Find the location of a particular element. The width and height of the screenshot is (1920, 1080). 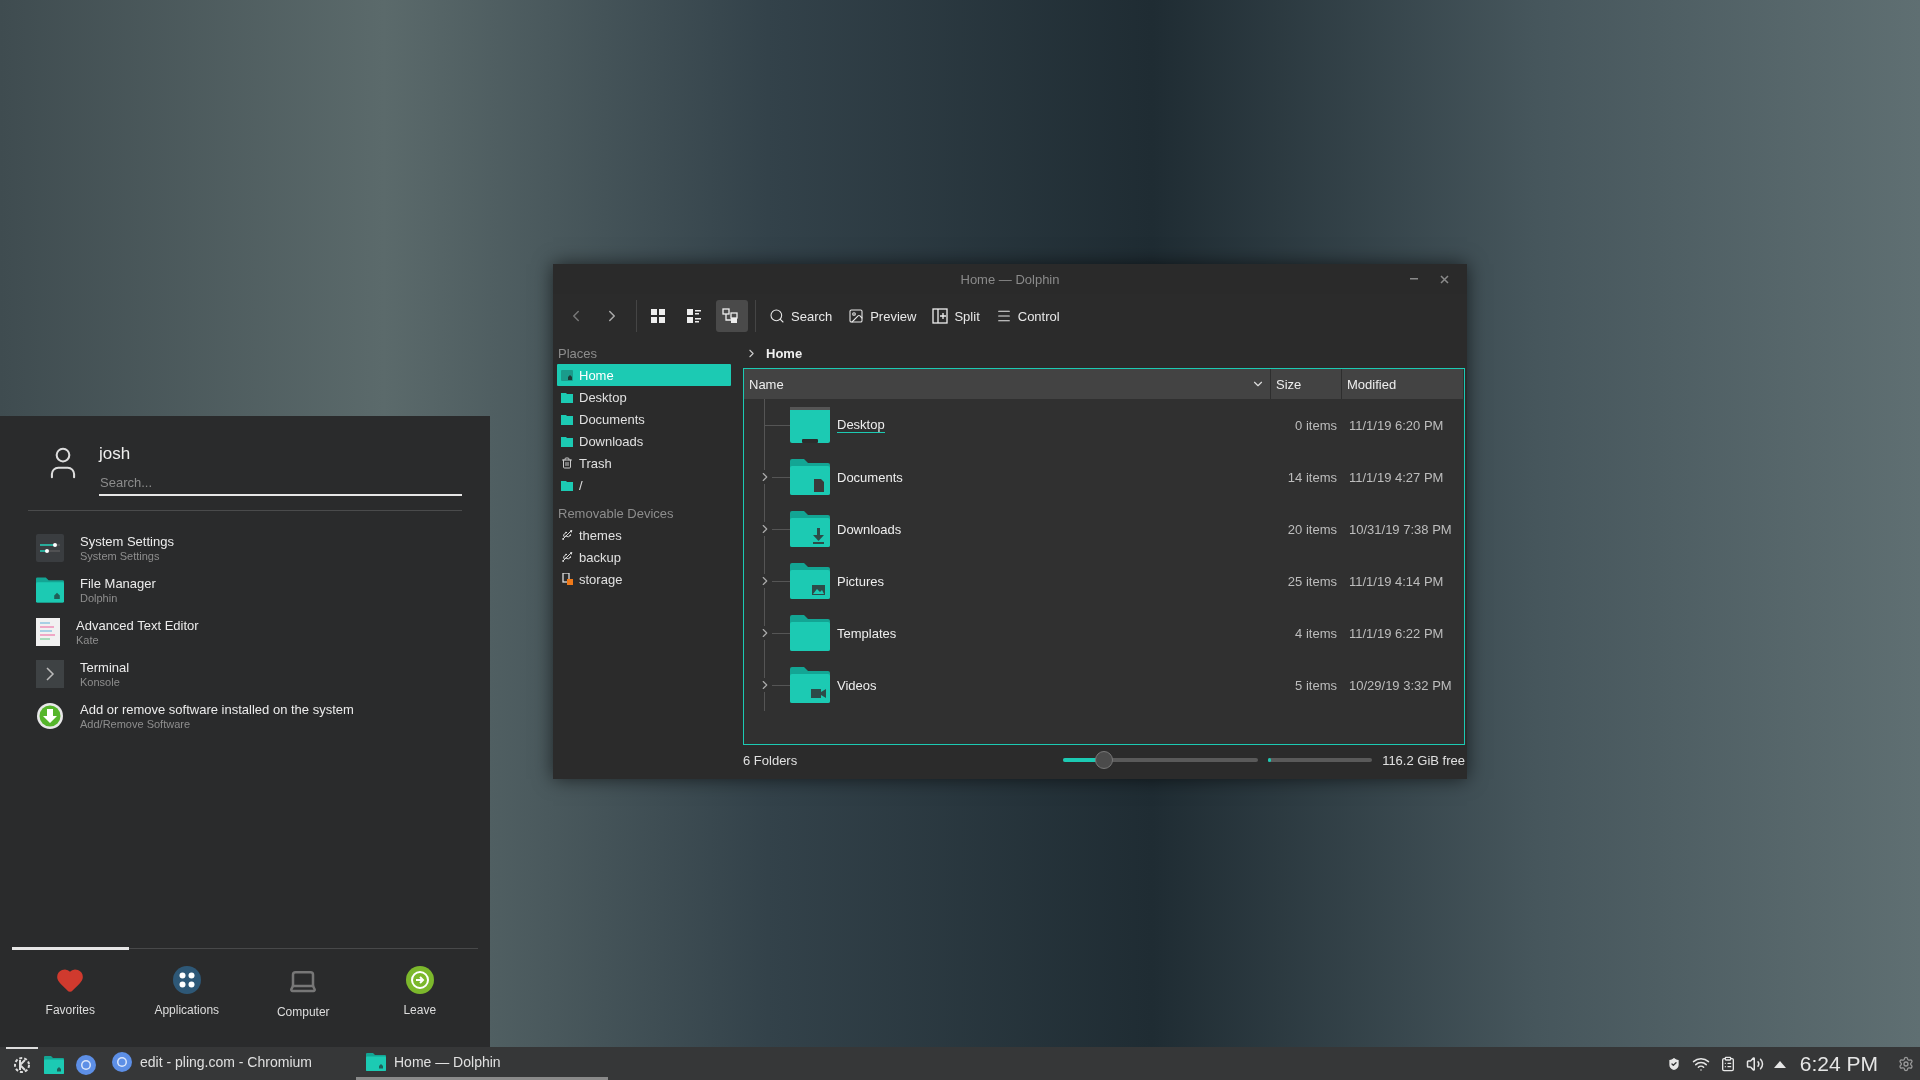

icons-view-icon is located at coordinates (658, 316).